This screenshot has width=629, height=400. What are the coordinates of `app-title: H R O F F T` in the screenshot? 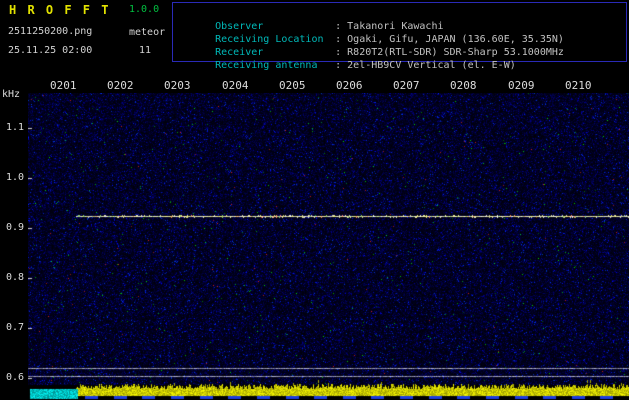 It's located at (60, 10).